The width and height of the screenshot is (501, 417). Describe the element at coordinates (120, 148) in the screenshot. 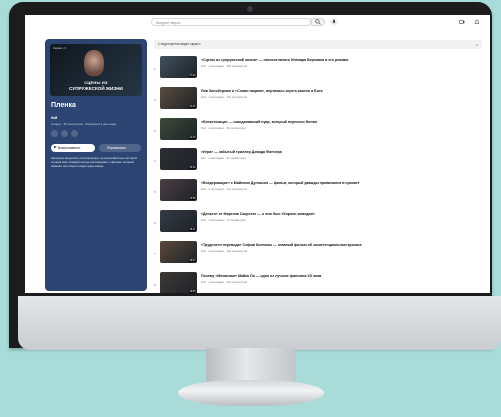

I see `shuffle-button: Перемешать` at that location.